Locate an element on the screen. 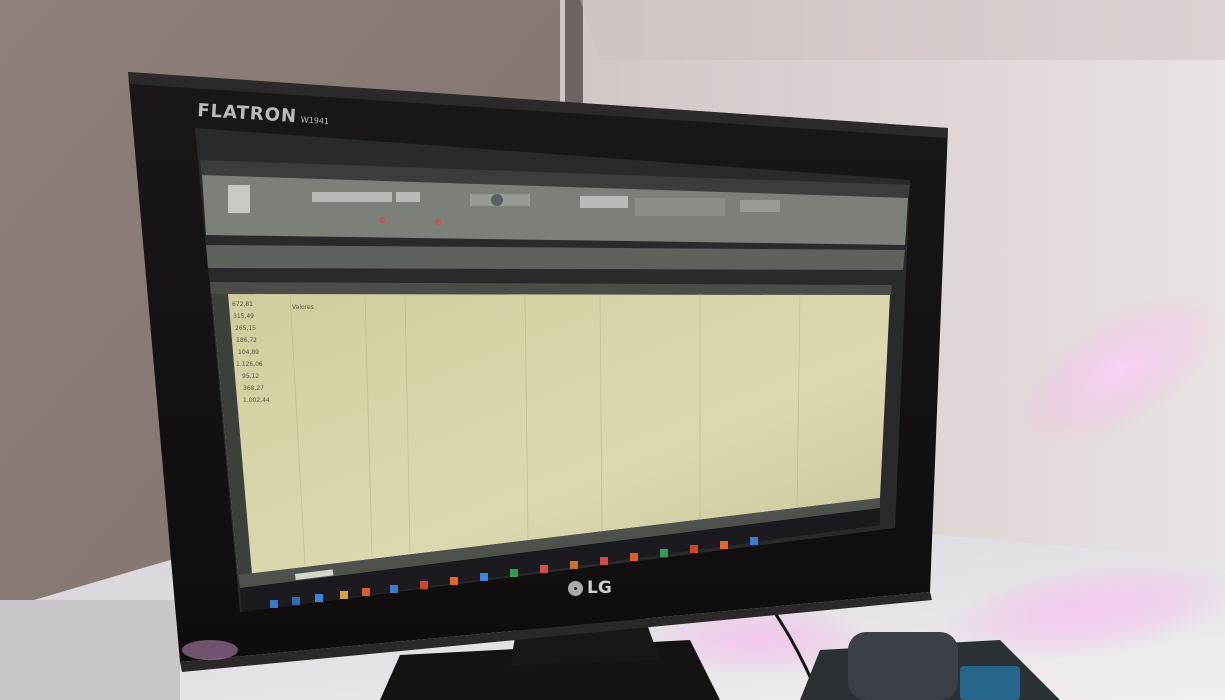 Image resolution: width=1225 pixels, height=700 pixels. svg-text: 265,15 is located at coordinates (245, 328).